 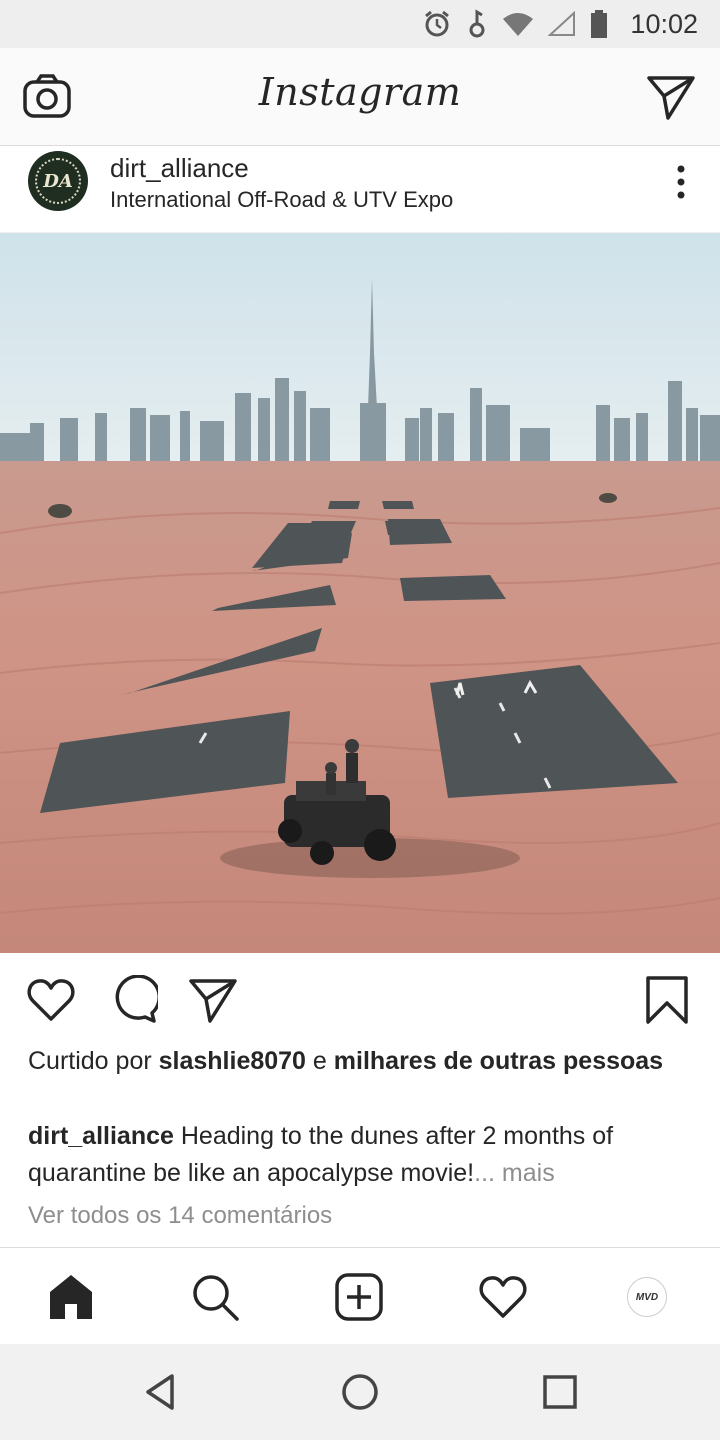 I want to click on profile-avatar-logo: MVD, so click(x=647, y=1297).